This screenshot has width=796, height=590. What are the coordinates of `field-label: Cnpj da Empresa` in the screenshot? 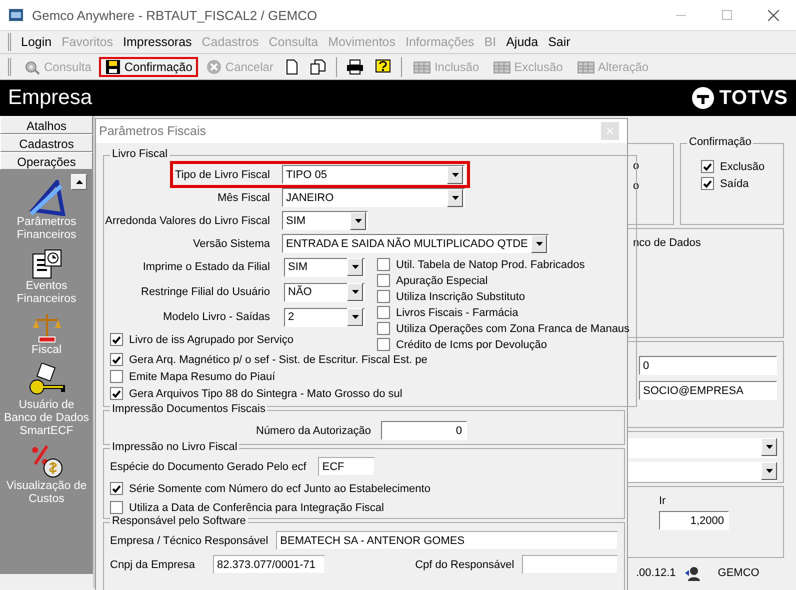 It's located at (153, 564).